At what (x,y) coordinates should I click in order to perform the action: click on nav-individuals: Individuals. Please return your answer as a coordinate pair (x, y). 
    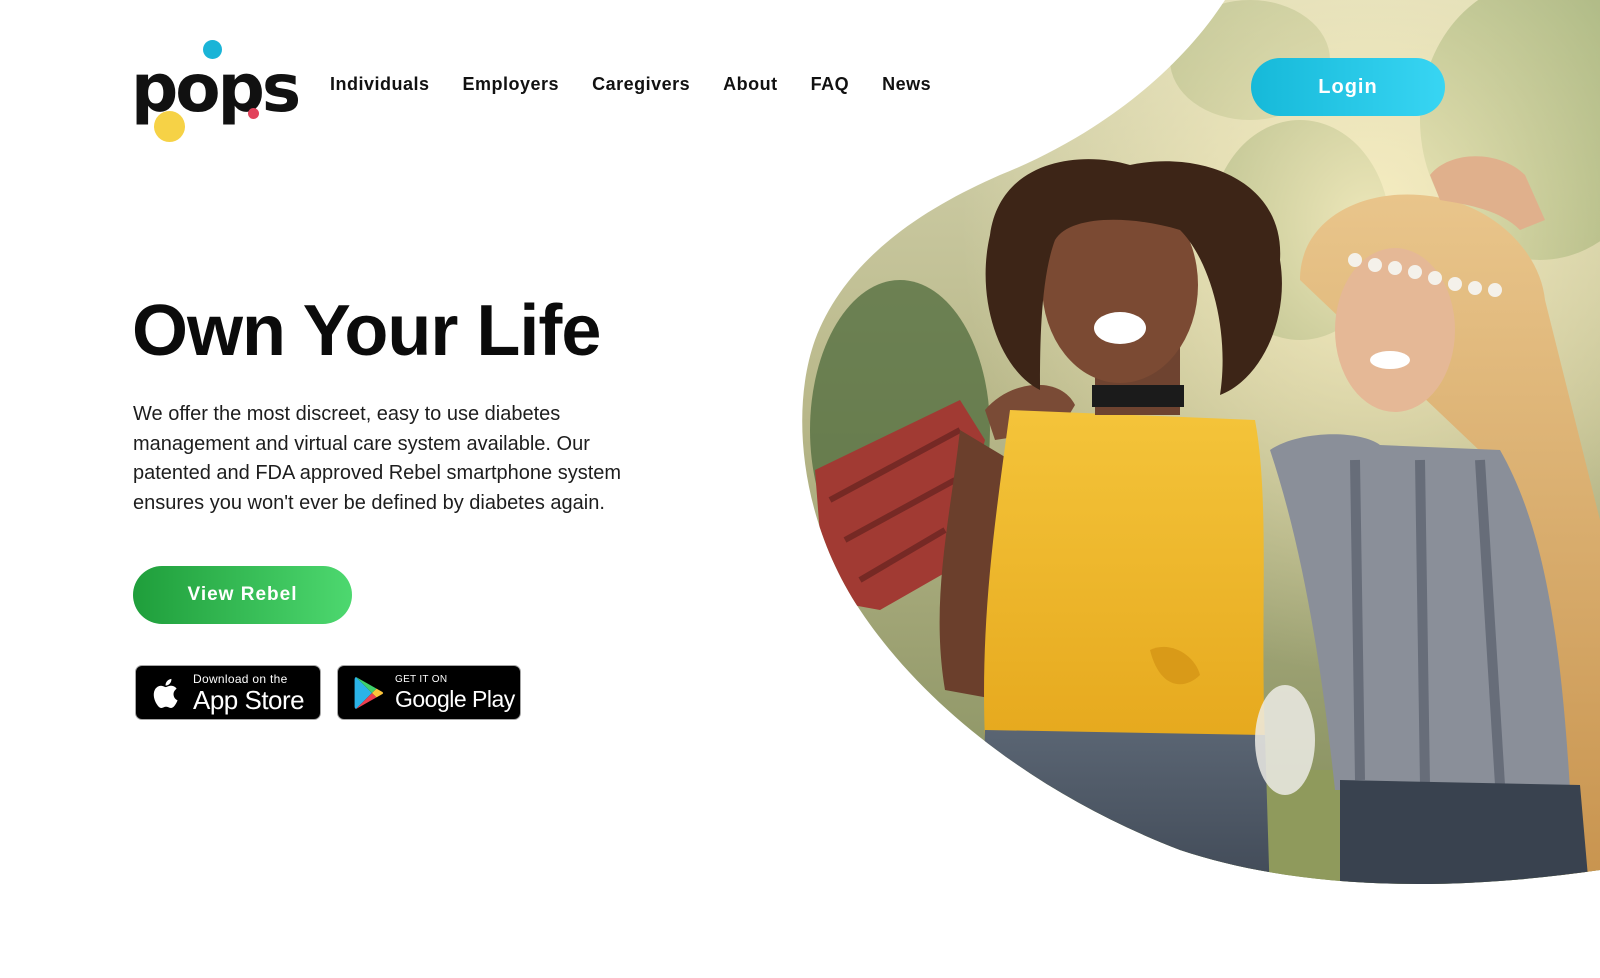
    Looking at the image, I should click on (380, 84).